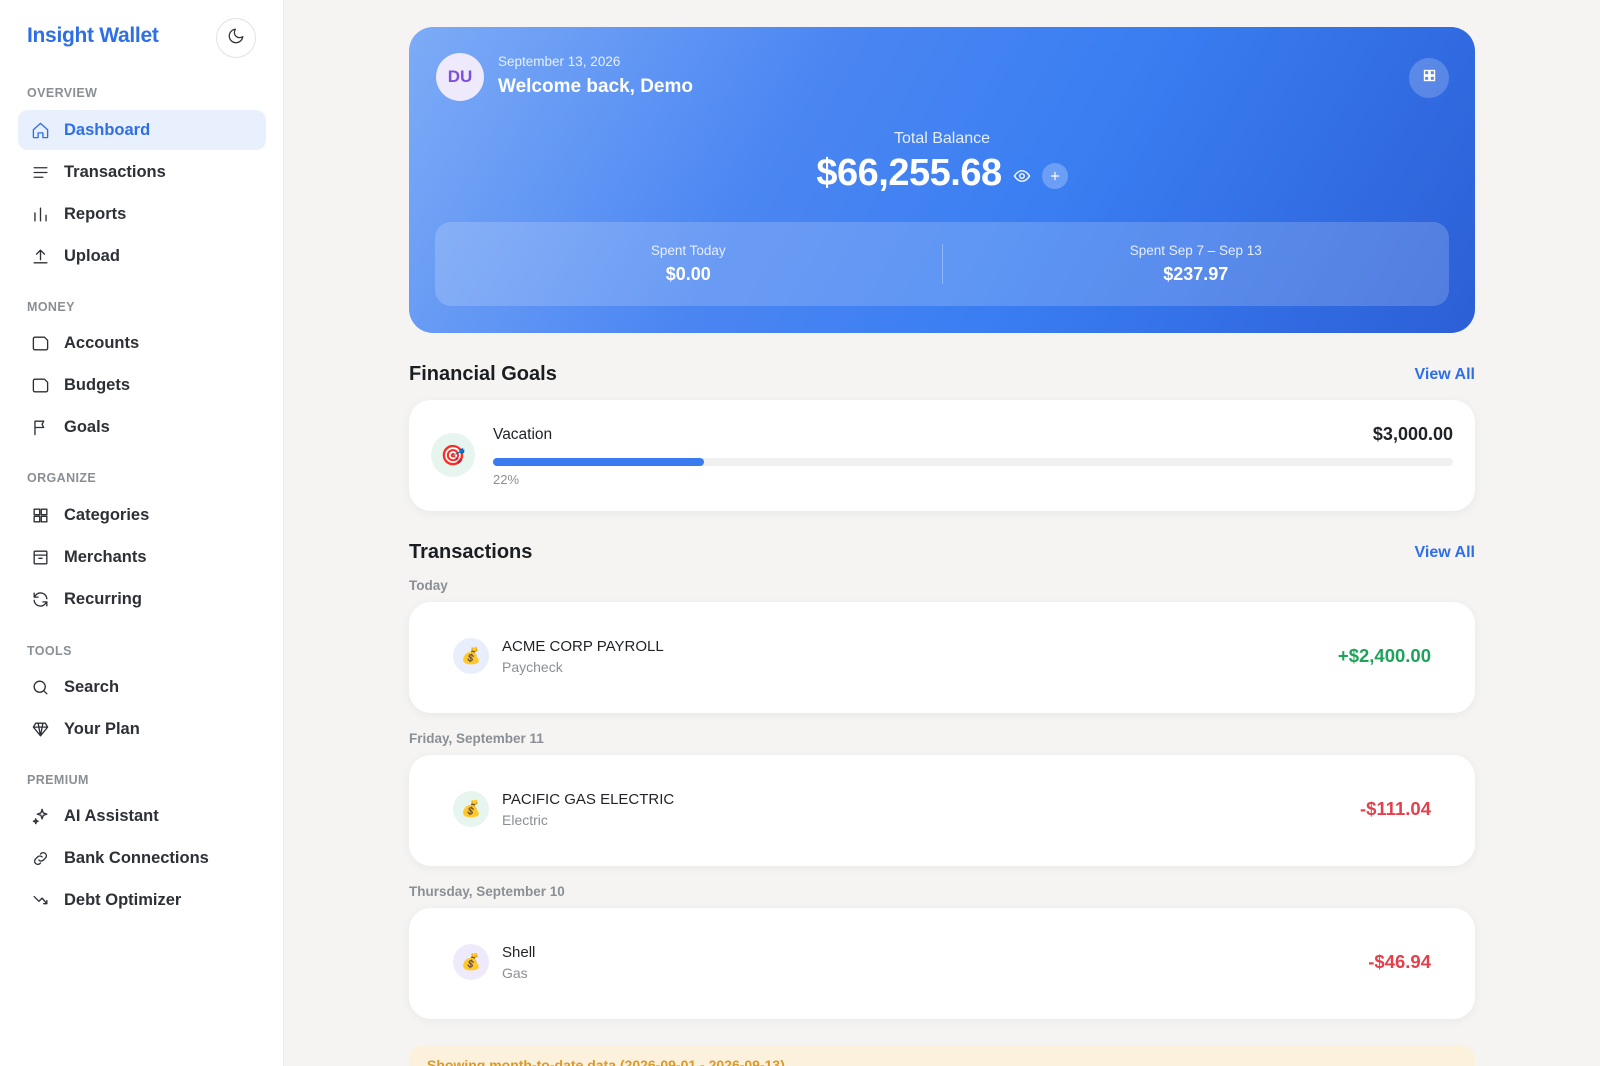 This screenshot has height=1066, width=1600. What do you see at coordinates (40, 687) in the screenshot?
I see `search-icon` at bounding box center [40, 687].